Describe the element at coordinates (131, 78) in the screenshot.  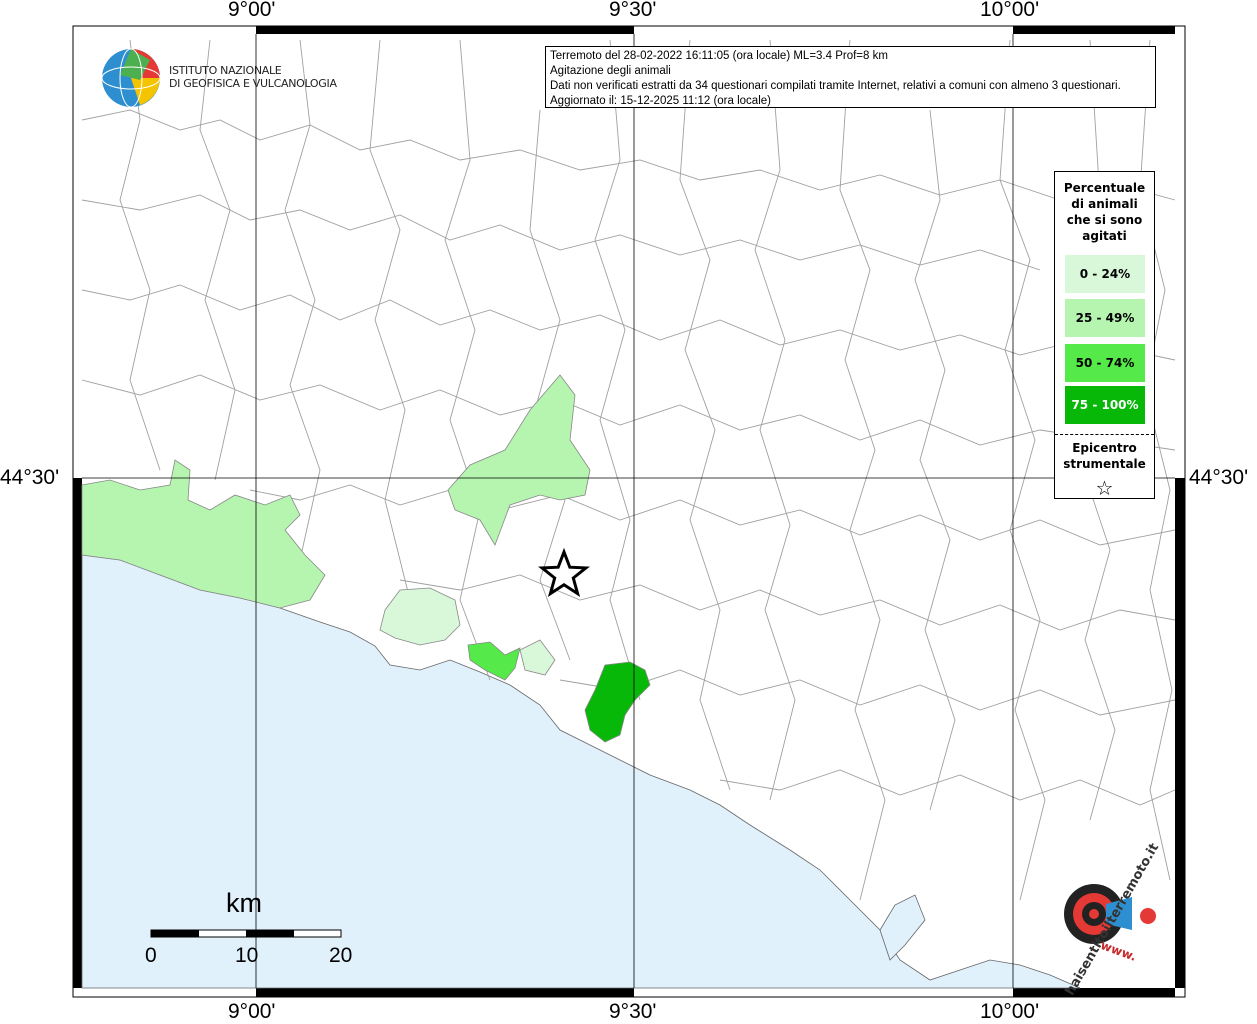
I see `ingv-logo-icon` at that location.